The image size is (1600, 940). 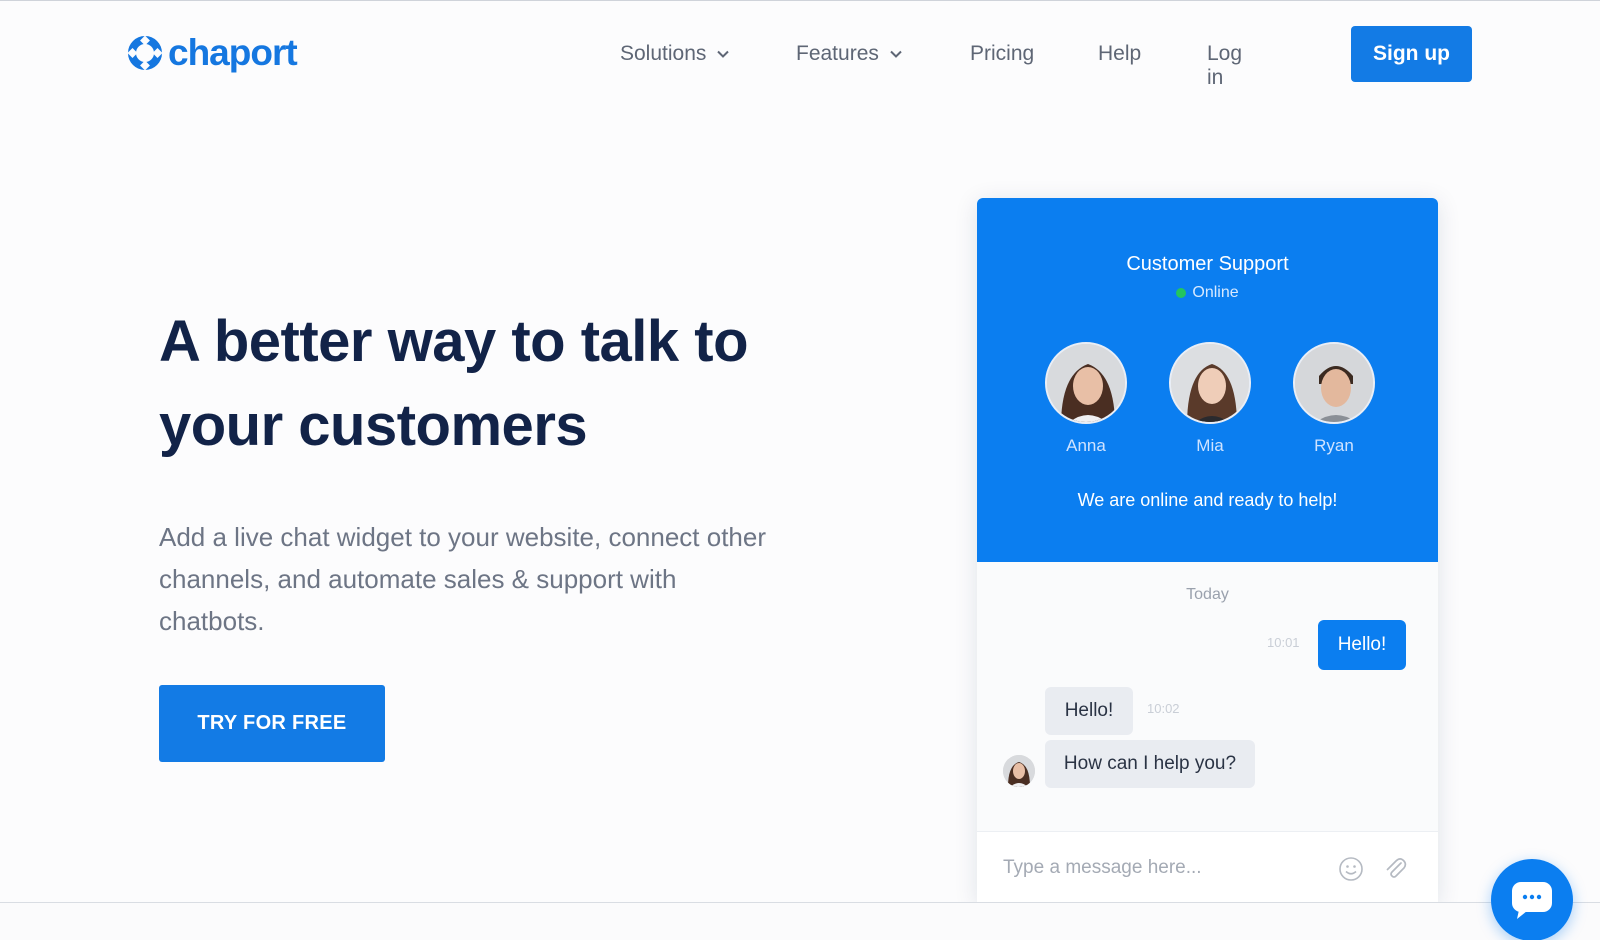 What do you see at coordinates (800, 0) in the screenshot?
I see `top-border` at bounding box center [800, 0].